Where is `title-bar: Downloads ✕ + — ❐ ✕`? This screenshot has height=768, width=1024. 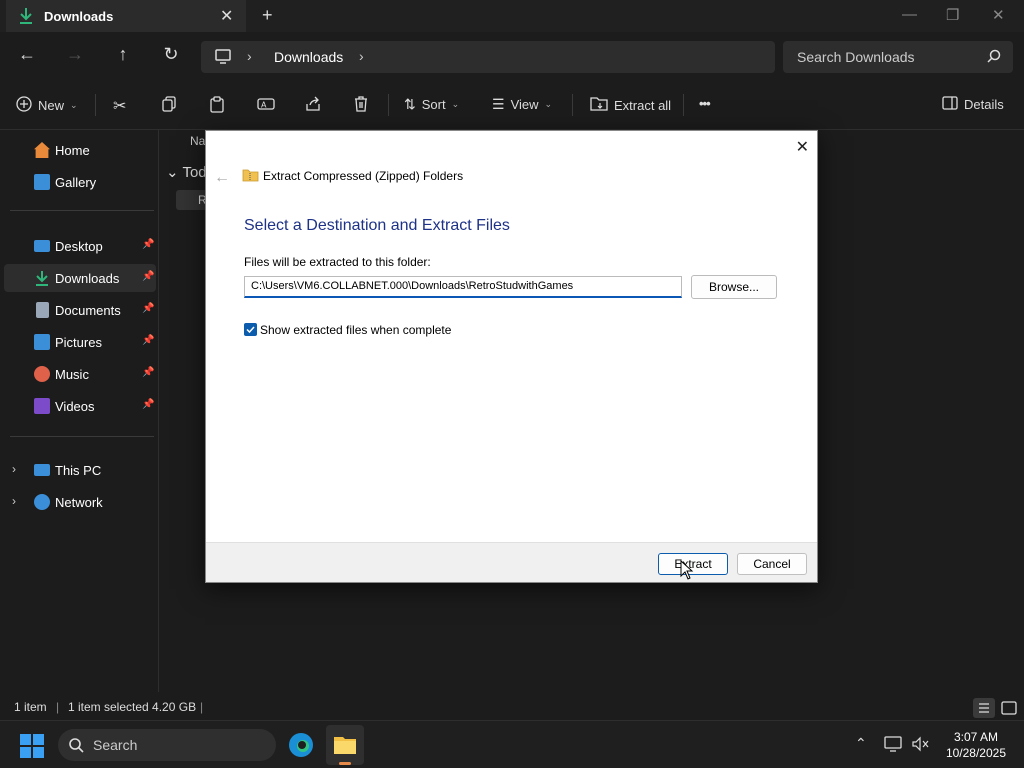
title-bar: Downloads ✕ + — ❐ ✕ is located at coordinates (512, 16).